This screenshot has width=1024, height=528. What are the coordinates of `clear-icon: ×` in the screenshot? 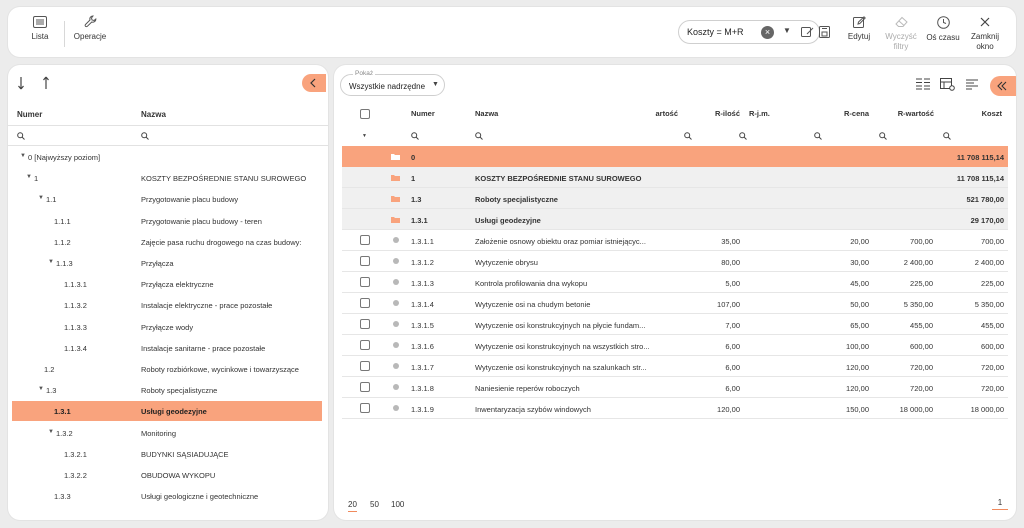 It's located at (767, 32).